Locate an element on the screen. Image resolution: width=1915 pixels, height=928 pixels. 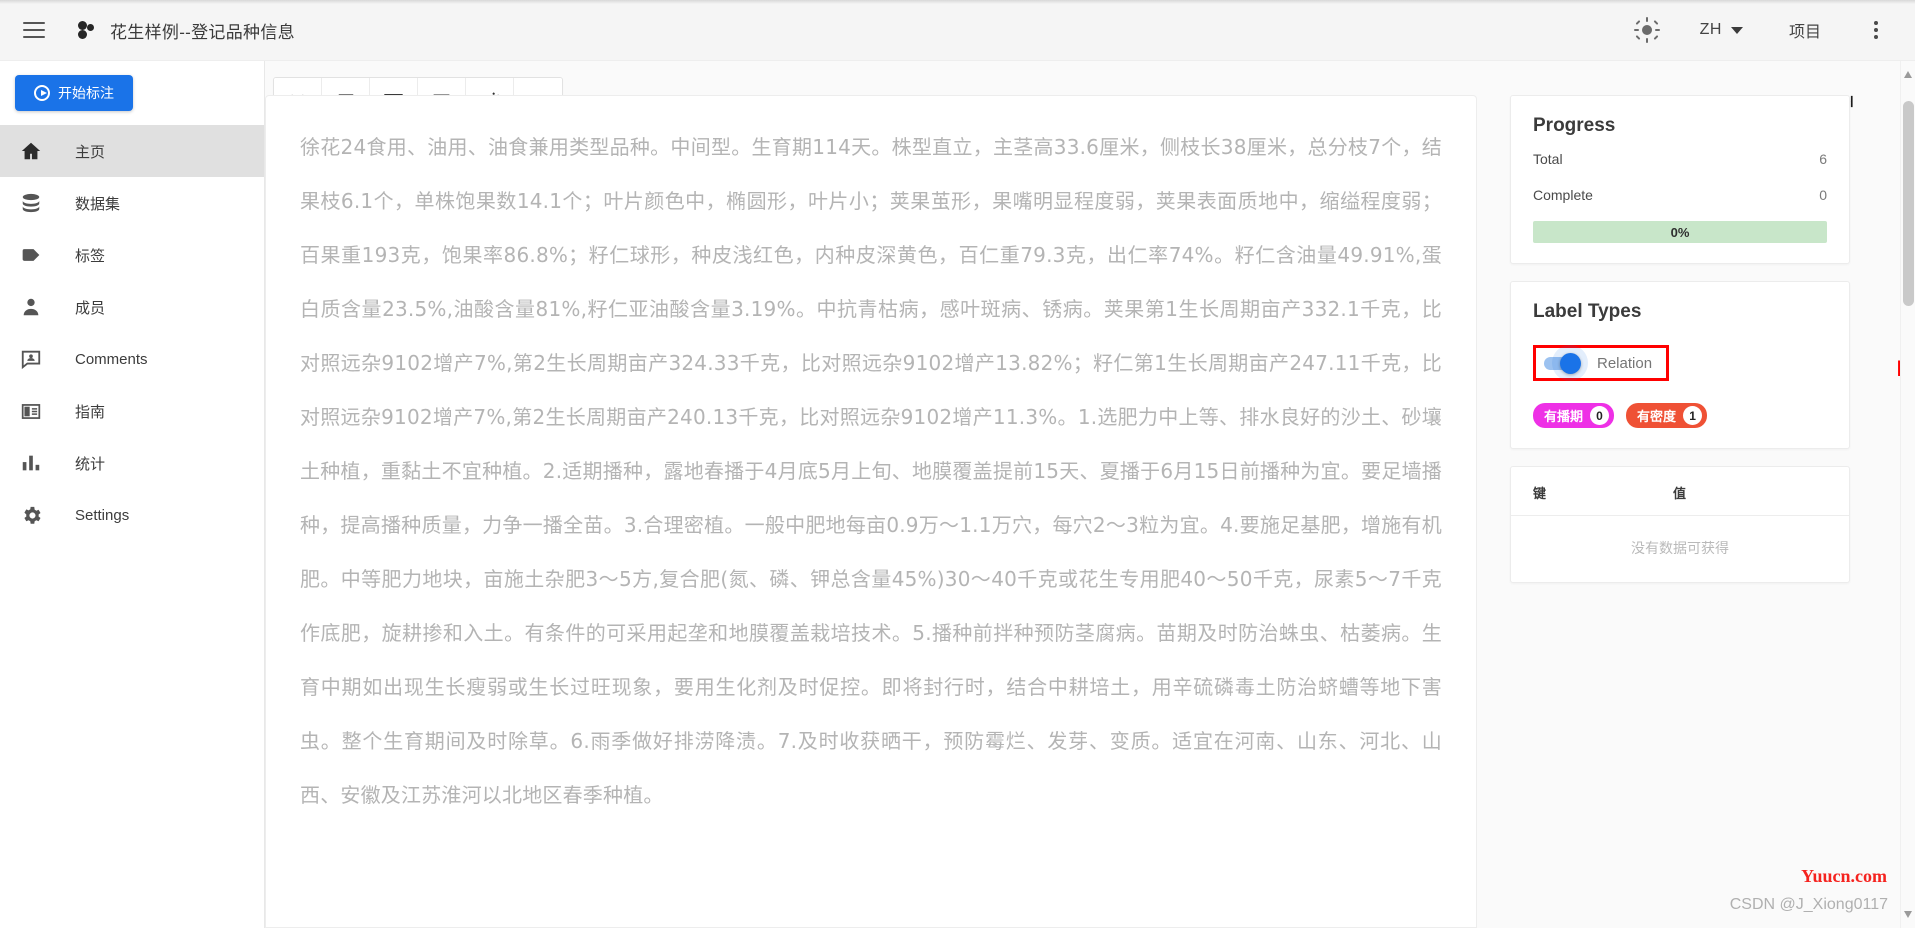
tag-icon is located at coordinates (31, 255).